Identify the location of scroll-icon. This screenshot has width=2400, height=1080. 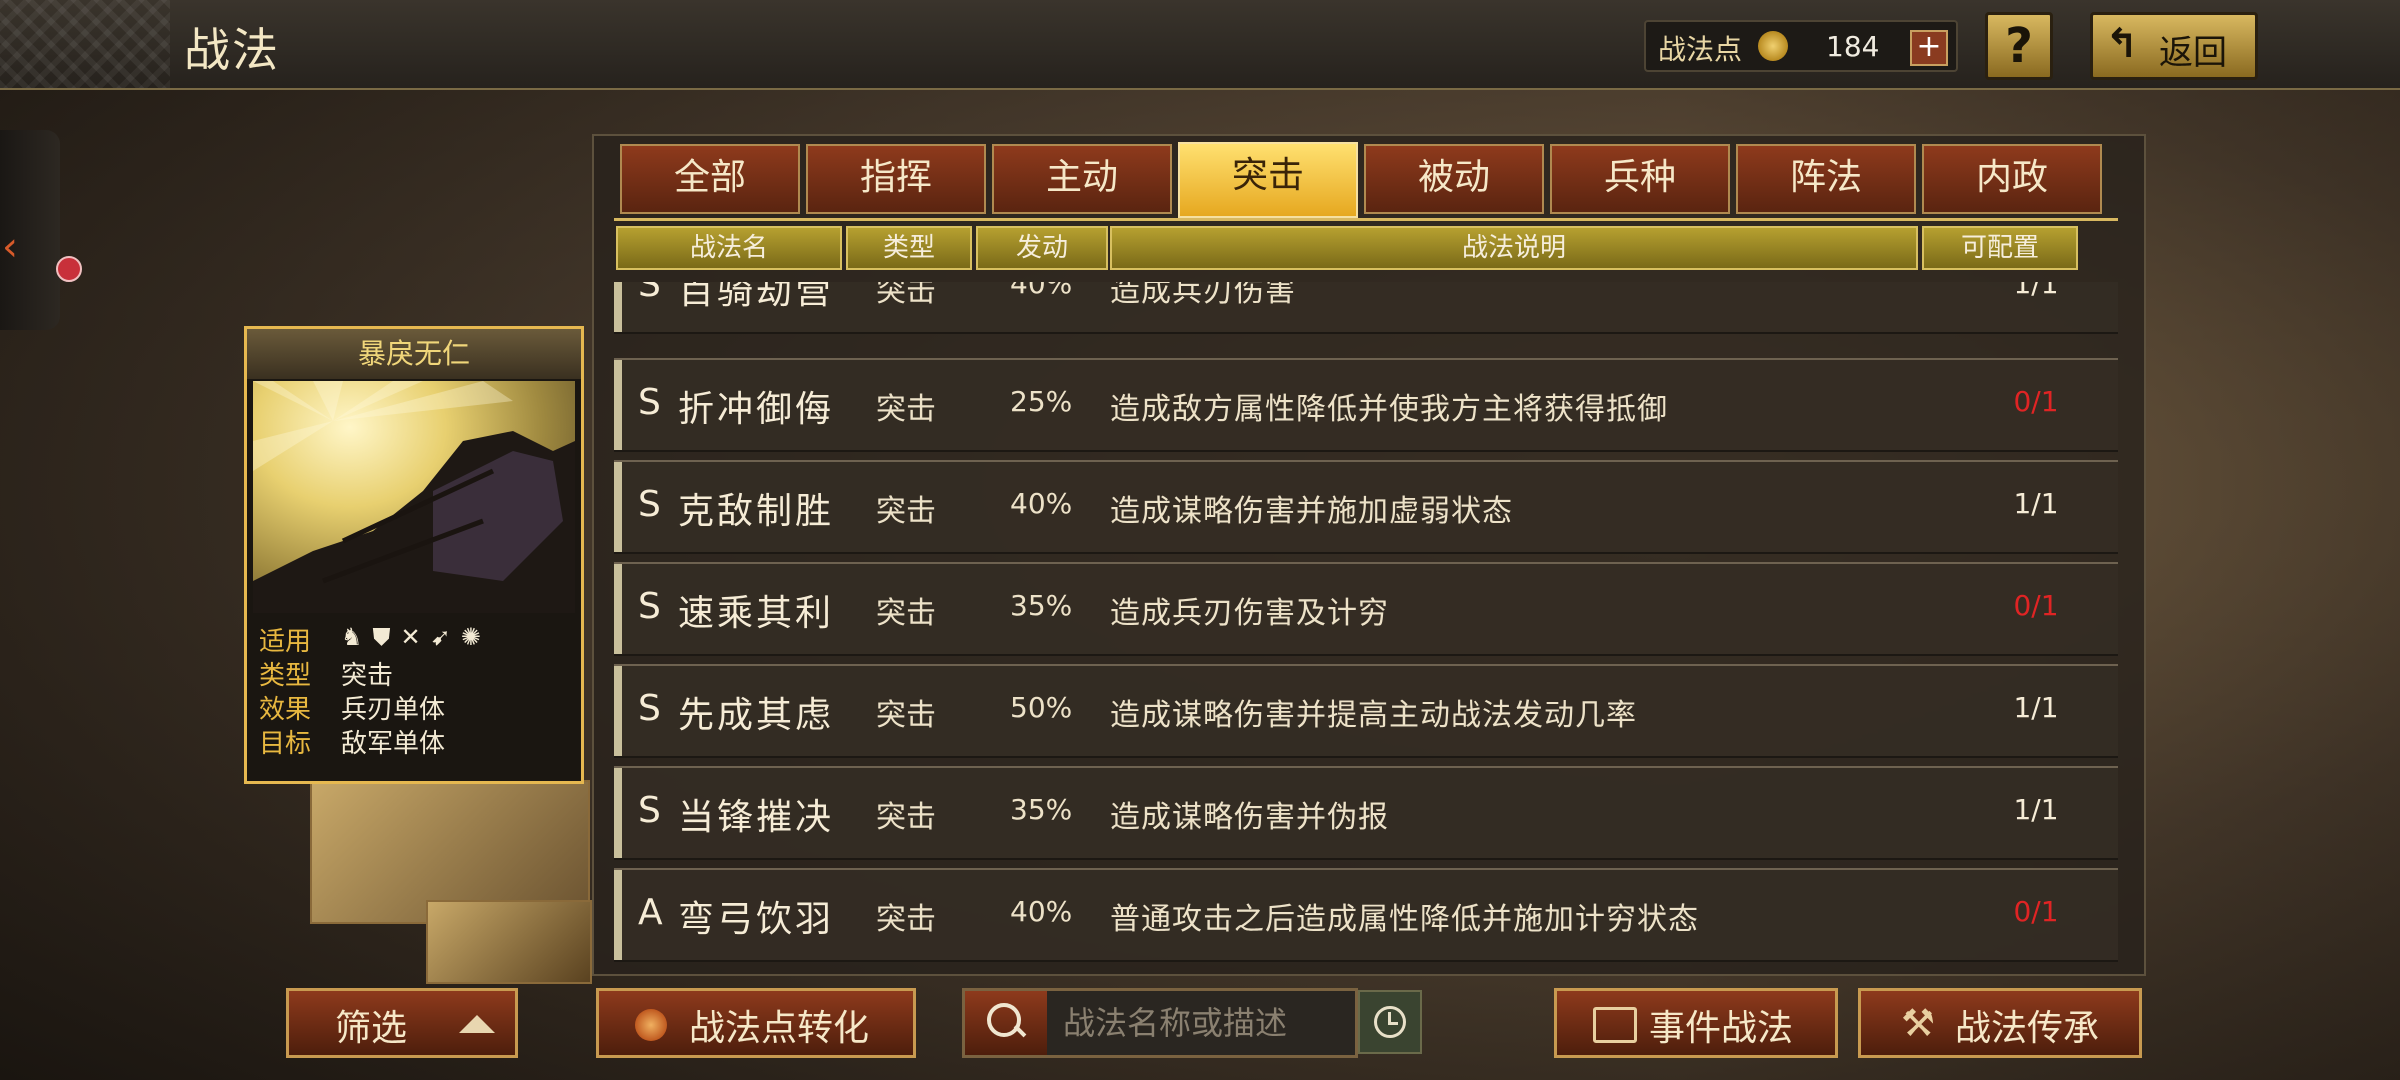
(1615, 1025).